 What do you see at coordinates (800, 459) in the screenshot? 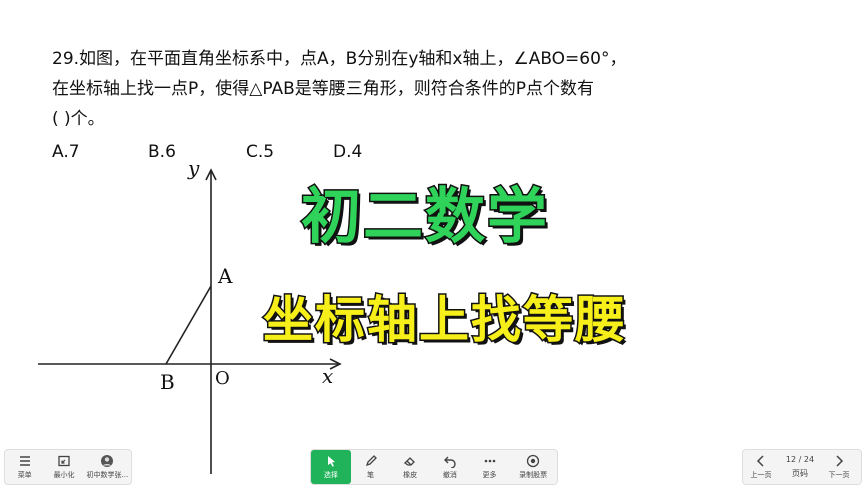
I see `page-number: 12 / 24` at bounding box center [800, 459].